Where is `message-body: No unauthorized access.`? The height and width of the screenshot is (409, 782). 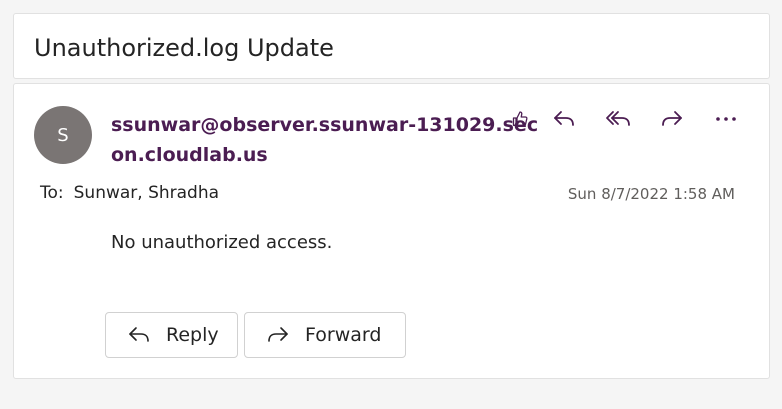
message-body: No unauthorized access. is located at coordinates (222, 242).